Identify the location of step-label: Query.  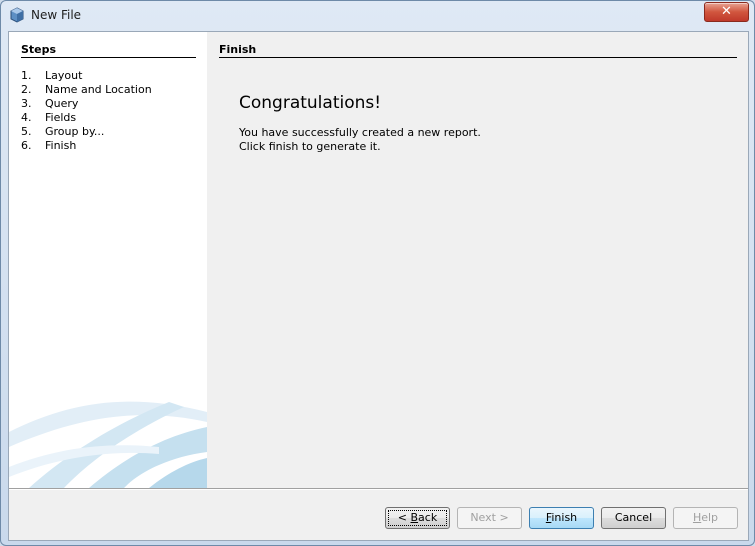
(62, 103).